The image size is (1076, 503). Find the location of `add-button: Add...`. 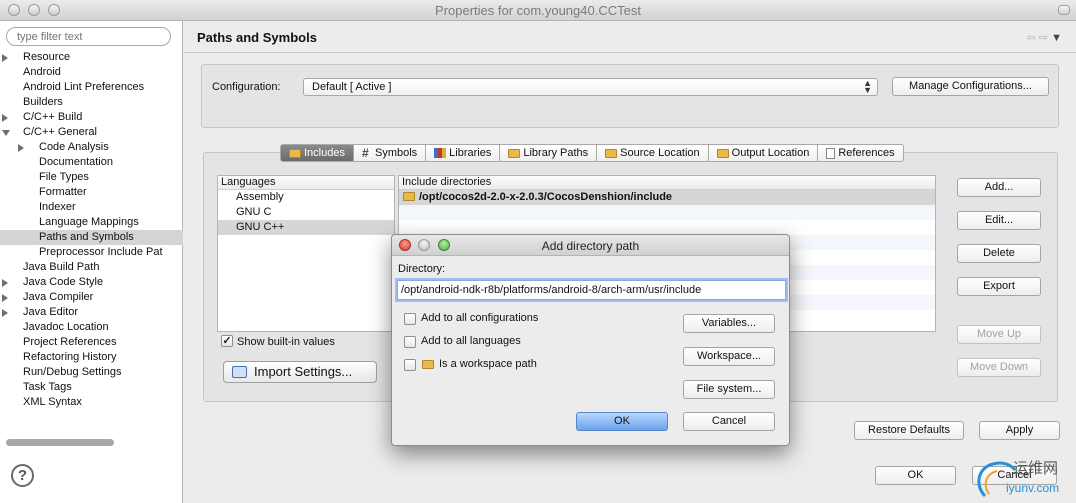

add-button: Add... is located at coordinates (999, 187).